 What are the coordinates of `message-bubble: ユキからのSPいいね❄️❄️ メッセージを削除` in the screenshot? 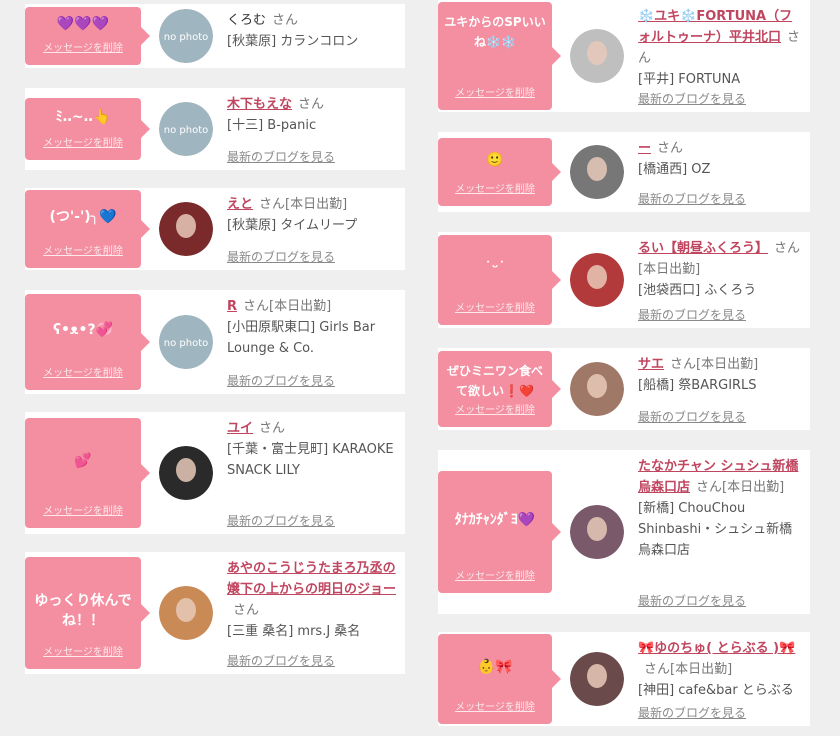 It's located at (499, 56).